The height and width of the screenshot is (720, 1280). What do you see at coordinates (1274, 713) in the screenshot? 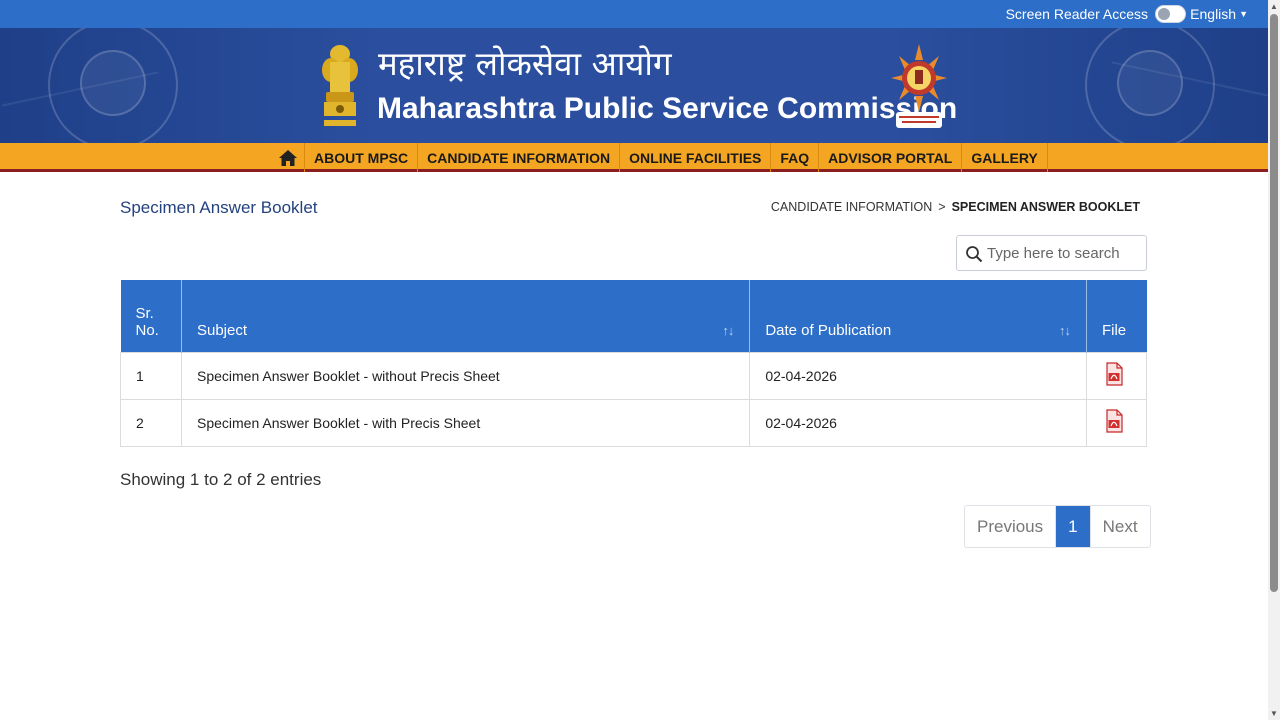
I see `scroll-down-icon: ▼` at bounding box center [1274, 713].